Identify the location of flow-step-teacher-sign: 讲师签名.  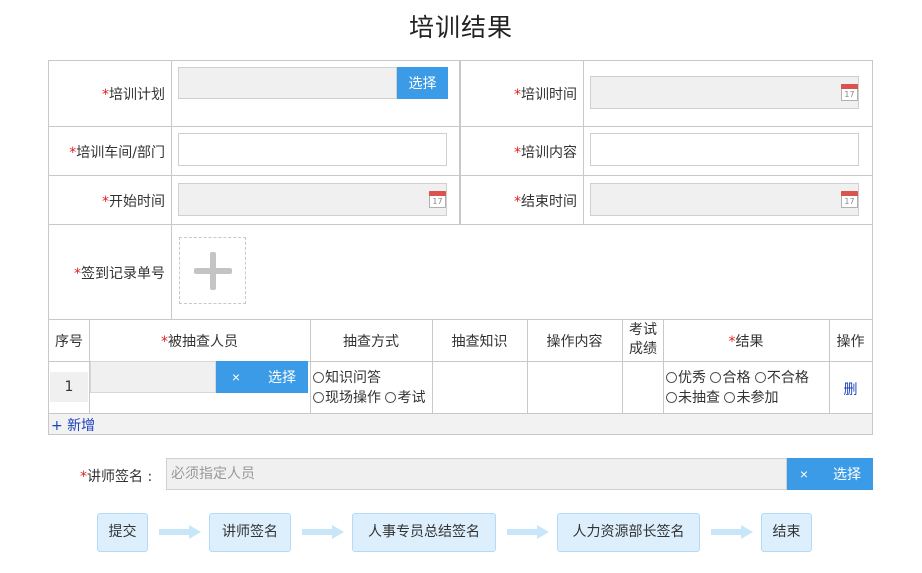
(250, 532).